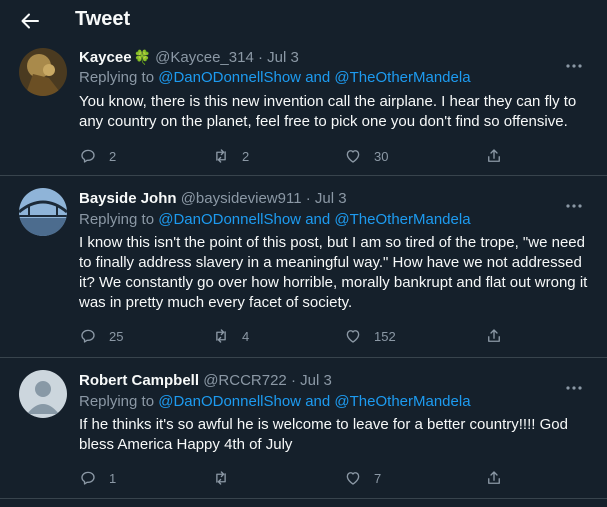 The image size is (607, 507). What do you see at coordinates (370, 336) in the screenshot?
I see `like-button: 152` at bounding box center [370, 336].